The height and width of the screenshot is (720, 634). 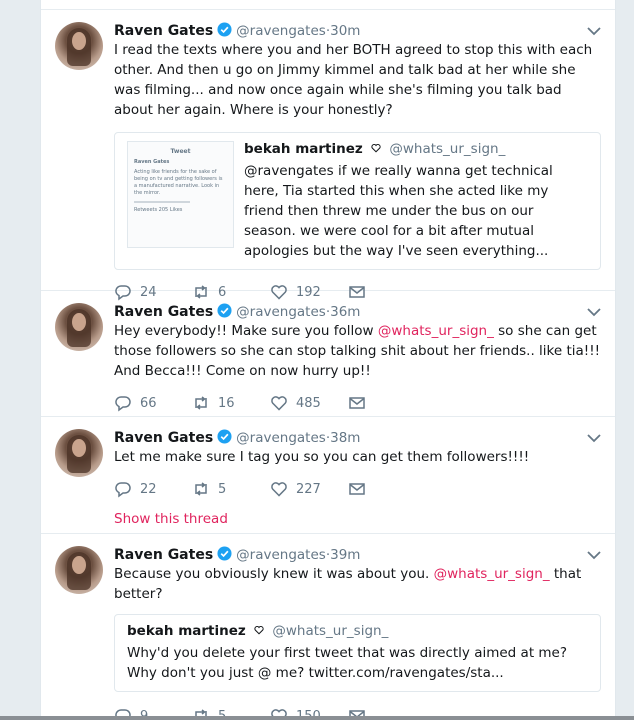 What do you see at coordinates (226, 403) in the screenshot?
I see `retweet-count: 16` at bounding box center [226, 403].